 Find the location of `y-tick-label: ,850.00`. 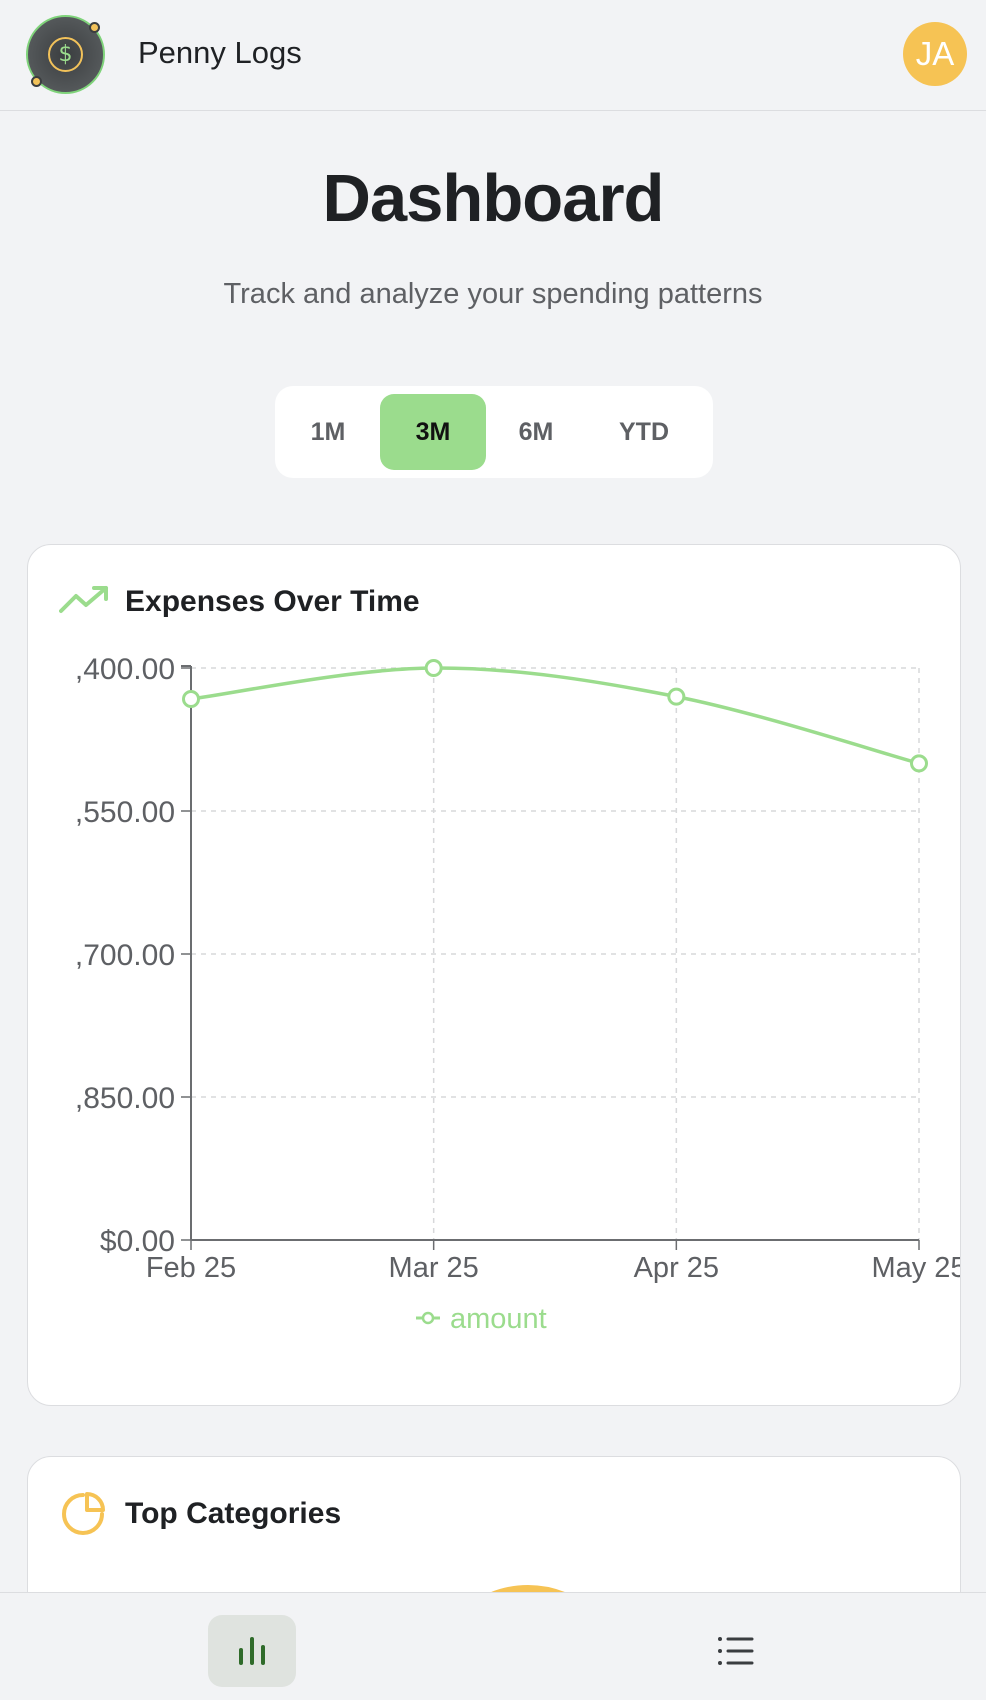

y-tick-label: ,850.00 is located at coordinates (125, 1098).